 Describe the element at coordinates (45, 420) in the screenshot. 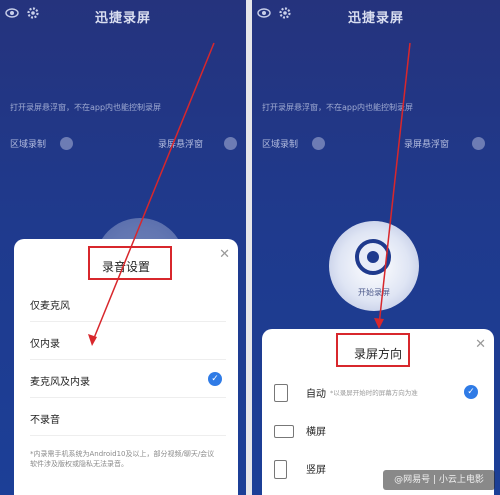

I see `option-label: 不录音` at that location.